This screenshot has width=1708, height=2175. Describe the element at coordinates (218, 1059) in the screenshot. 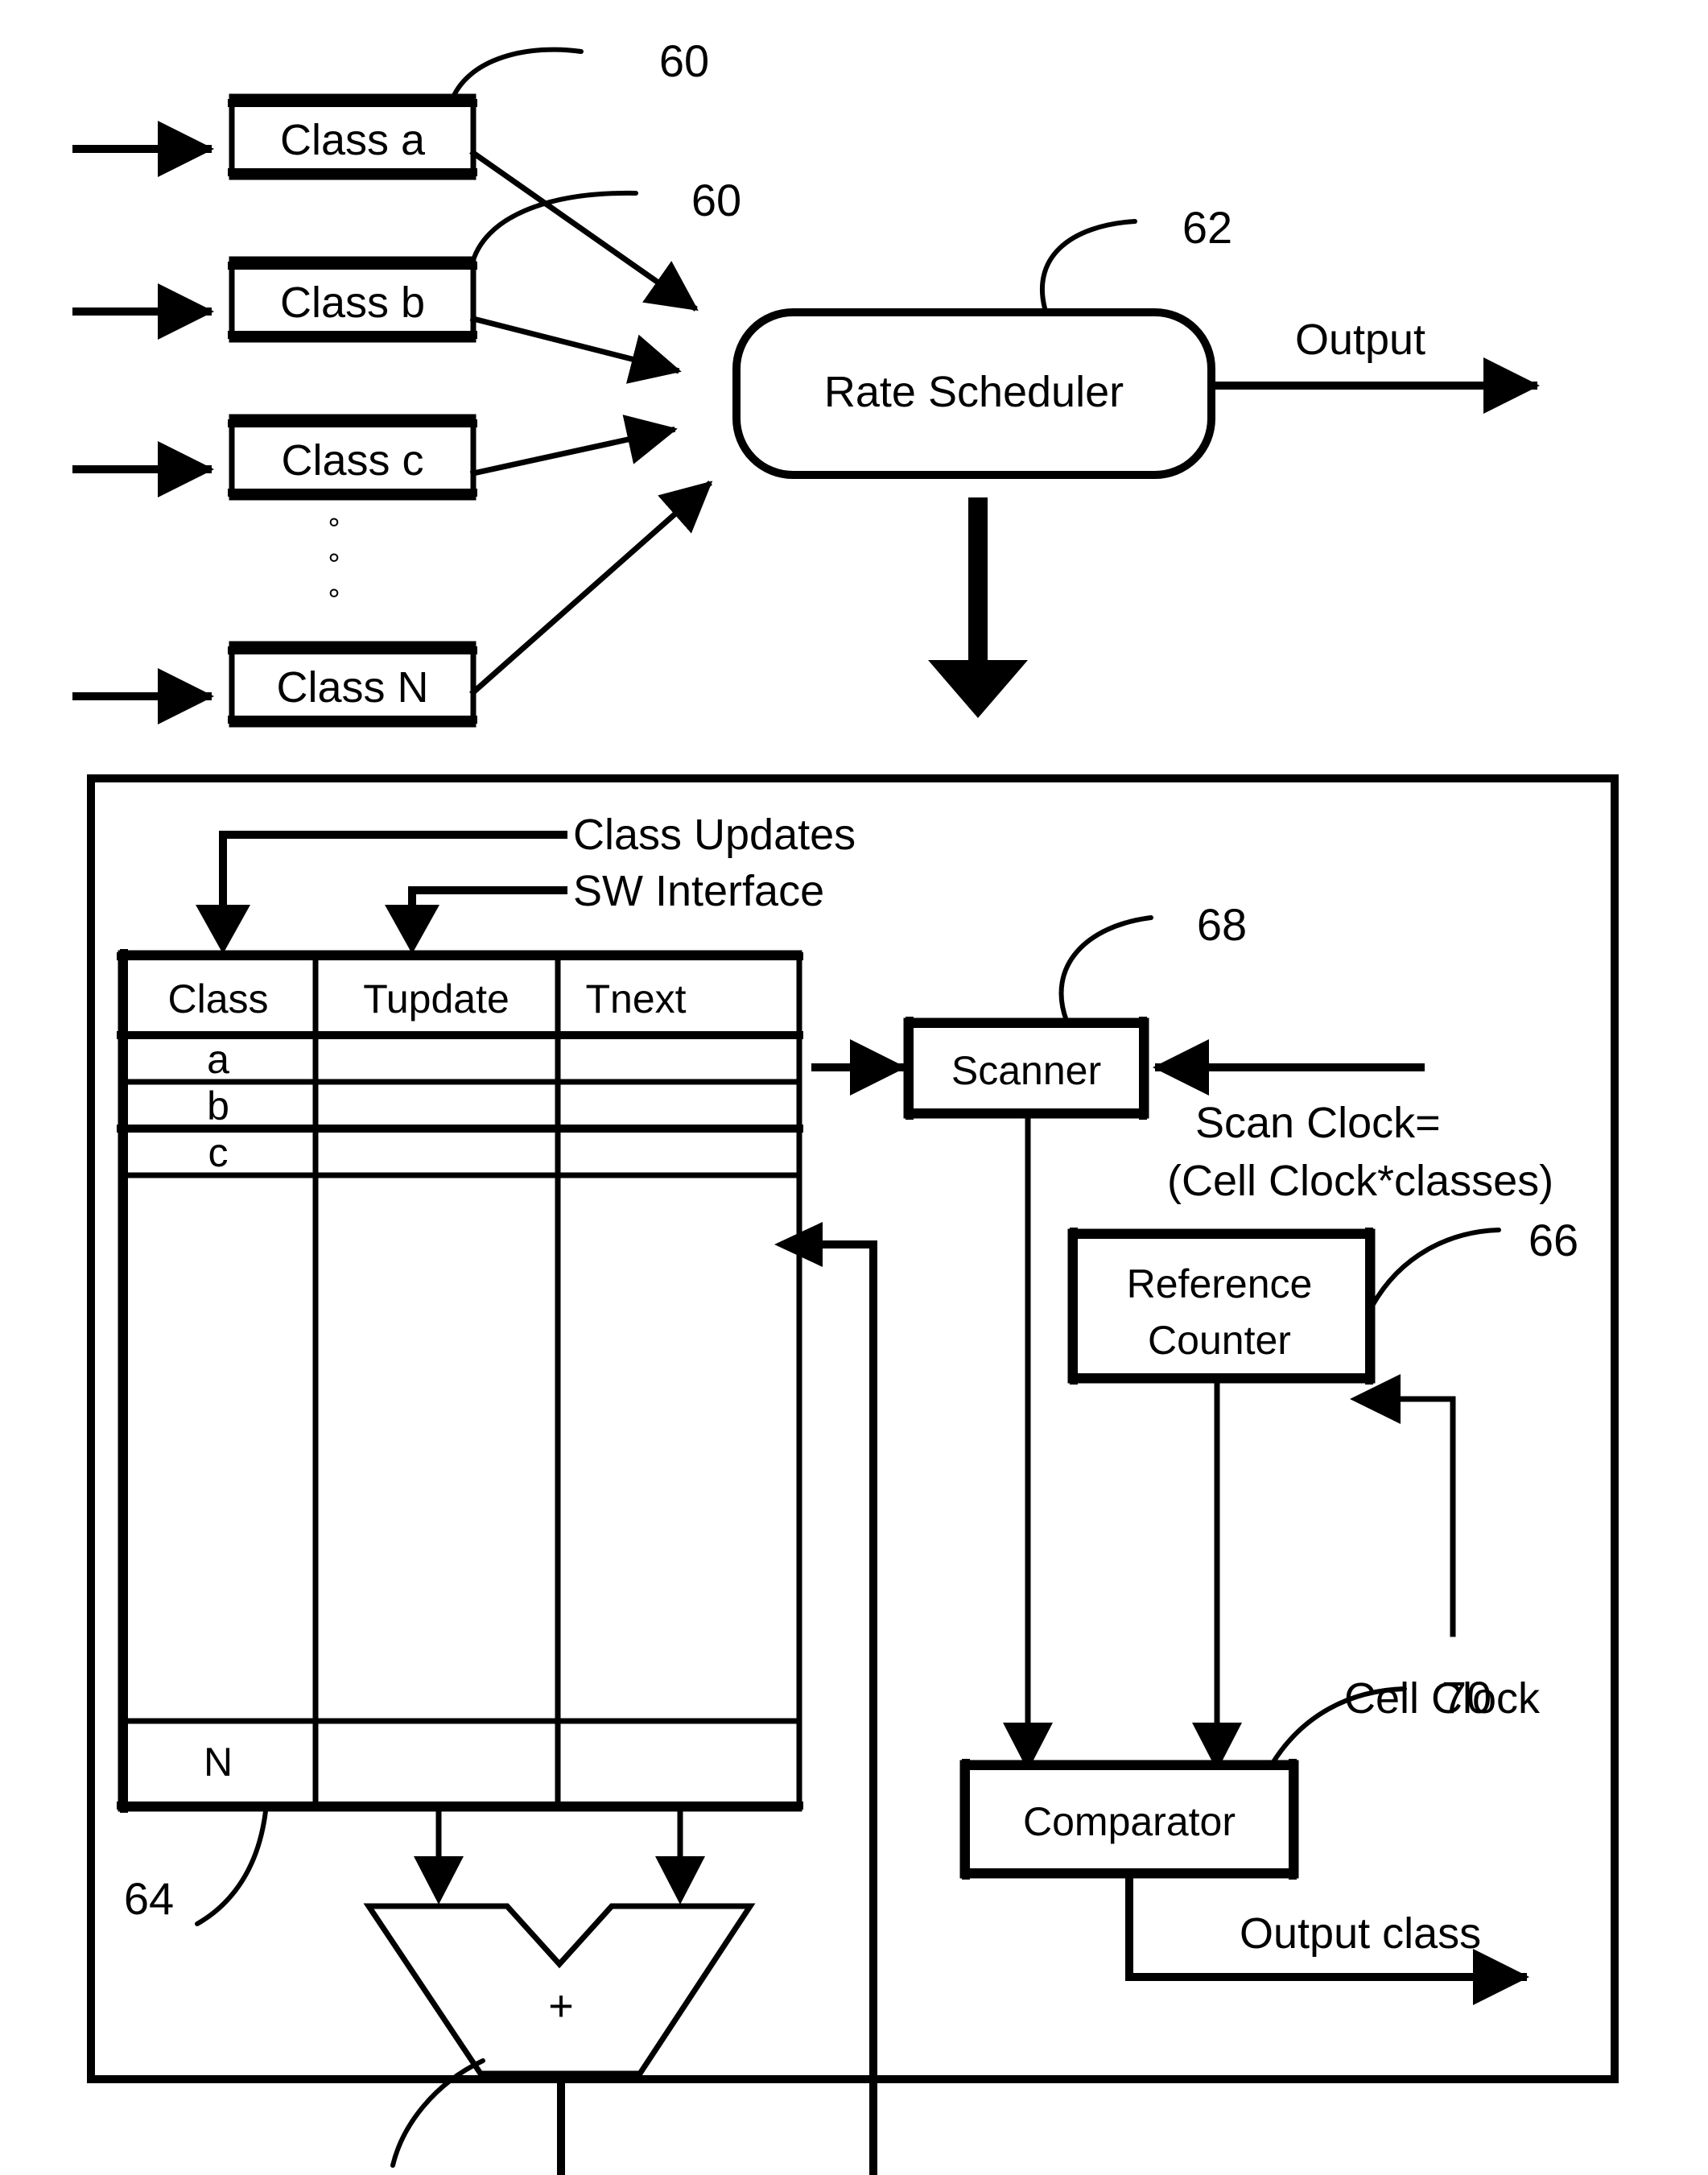

I see `table-row-class-a: a` at that location.